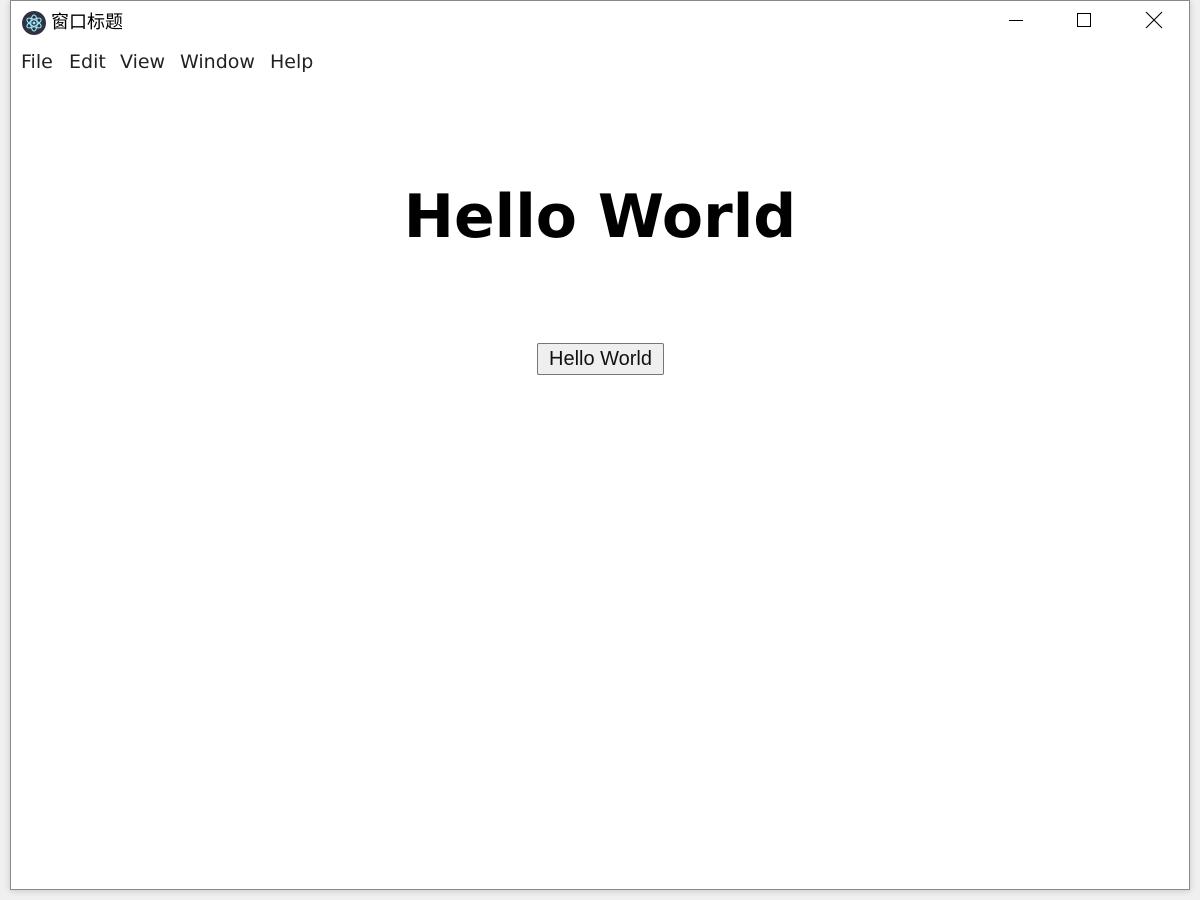  I want to click on hello-world-button: Hello World, so click(600, 359).